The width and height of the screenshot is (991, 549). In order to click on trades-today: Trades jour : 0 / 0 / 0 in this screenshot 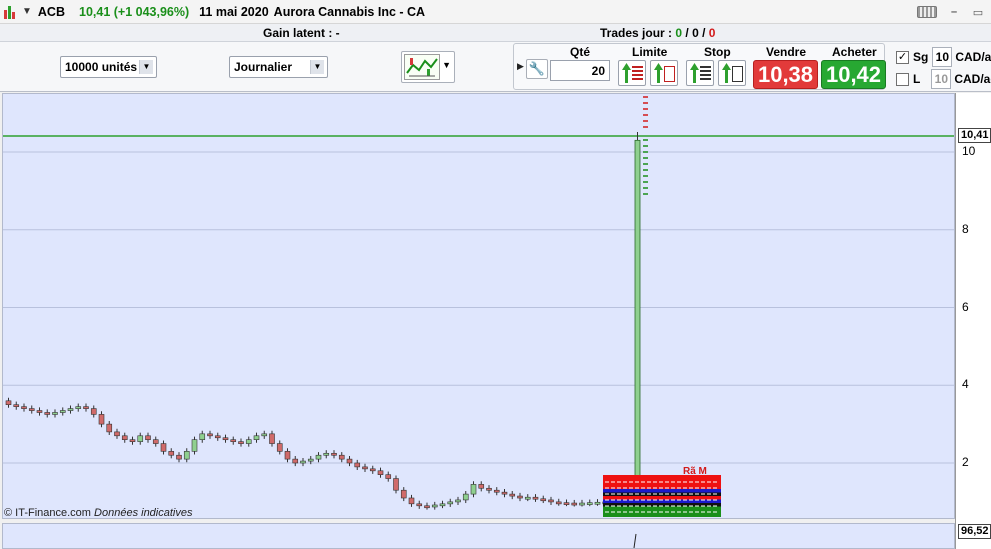, I will do `click(657, 33)`.